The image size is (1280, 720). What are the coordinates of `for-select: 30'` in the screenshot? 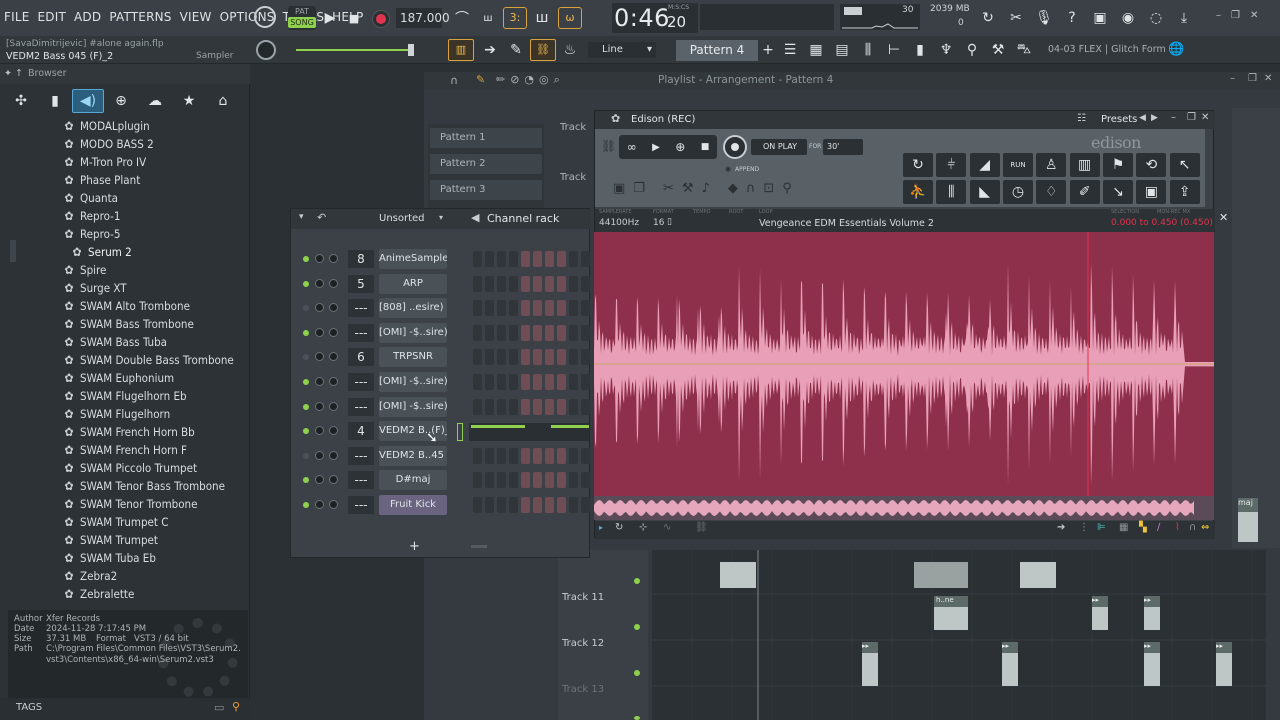 It's located at (843, 147).